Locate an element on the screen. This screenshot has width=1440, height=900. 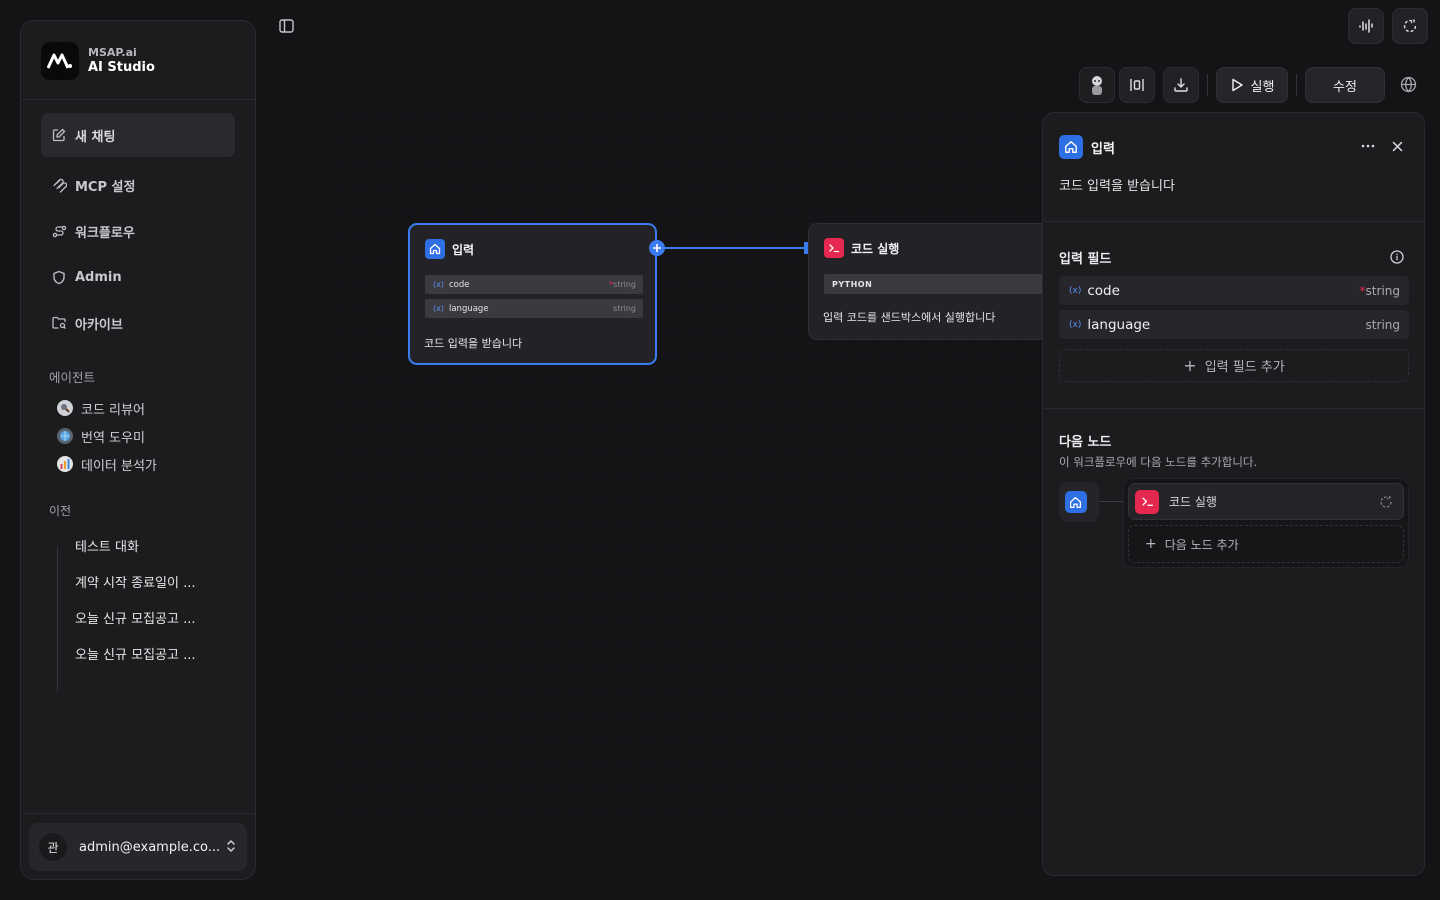
info-icon is located at coordinates (1397, 257).